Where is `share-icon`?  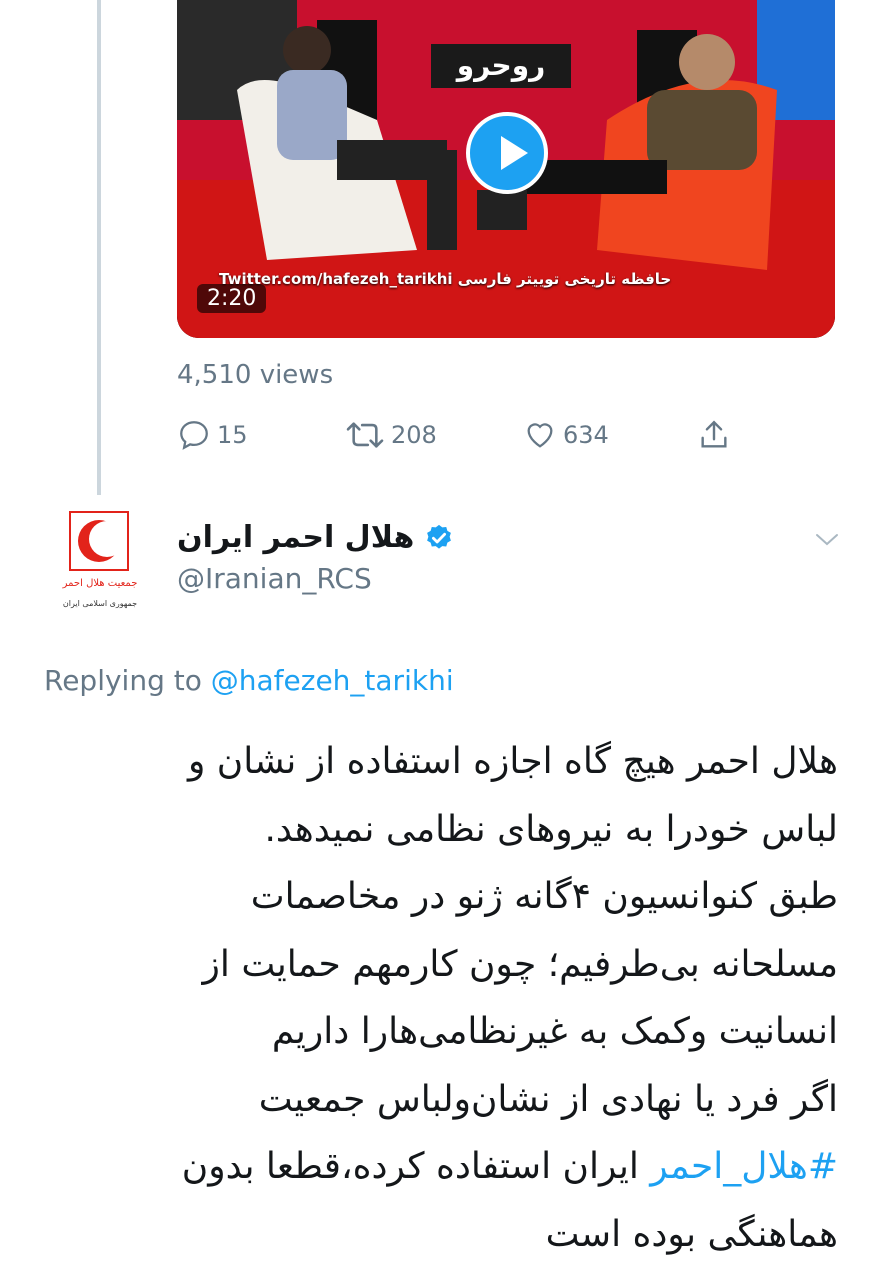
share-icon is located at coordinates (714, 434).